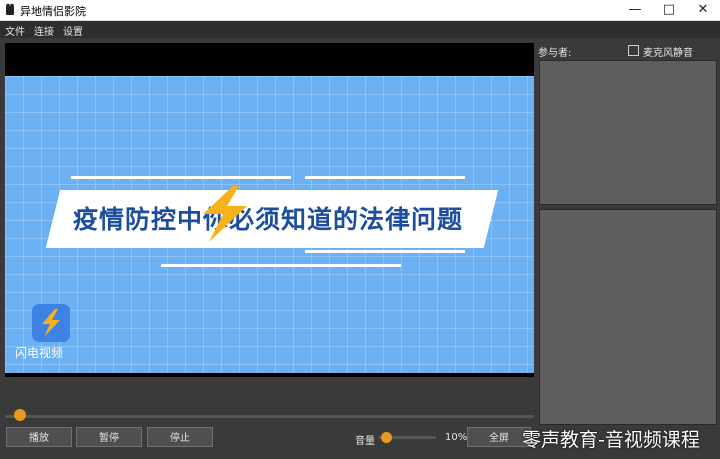 The width and height of the screenshot is (720, 459). What do you see at coordinates (73, 30) in the screenshot?
I see `menu-settings: 设置` at bounding box center [73, 30].